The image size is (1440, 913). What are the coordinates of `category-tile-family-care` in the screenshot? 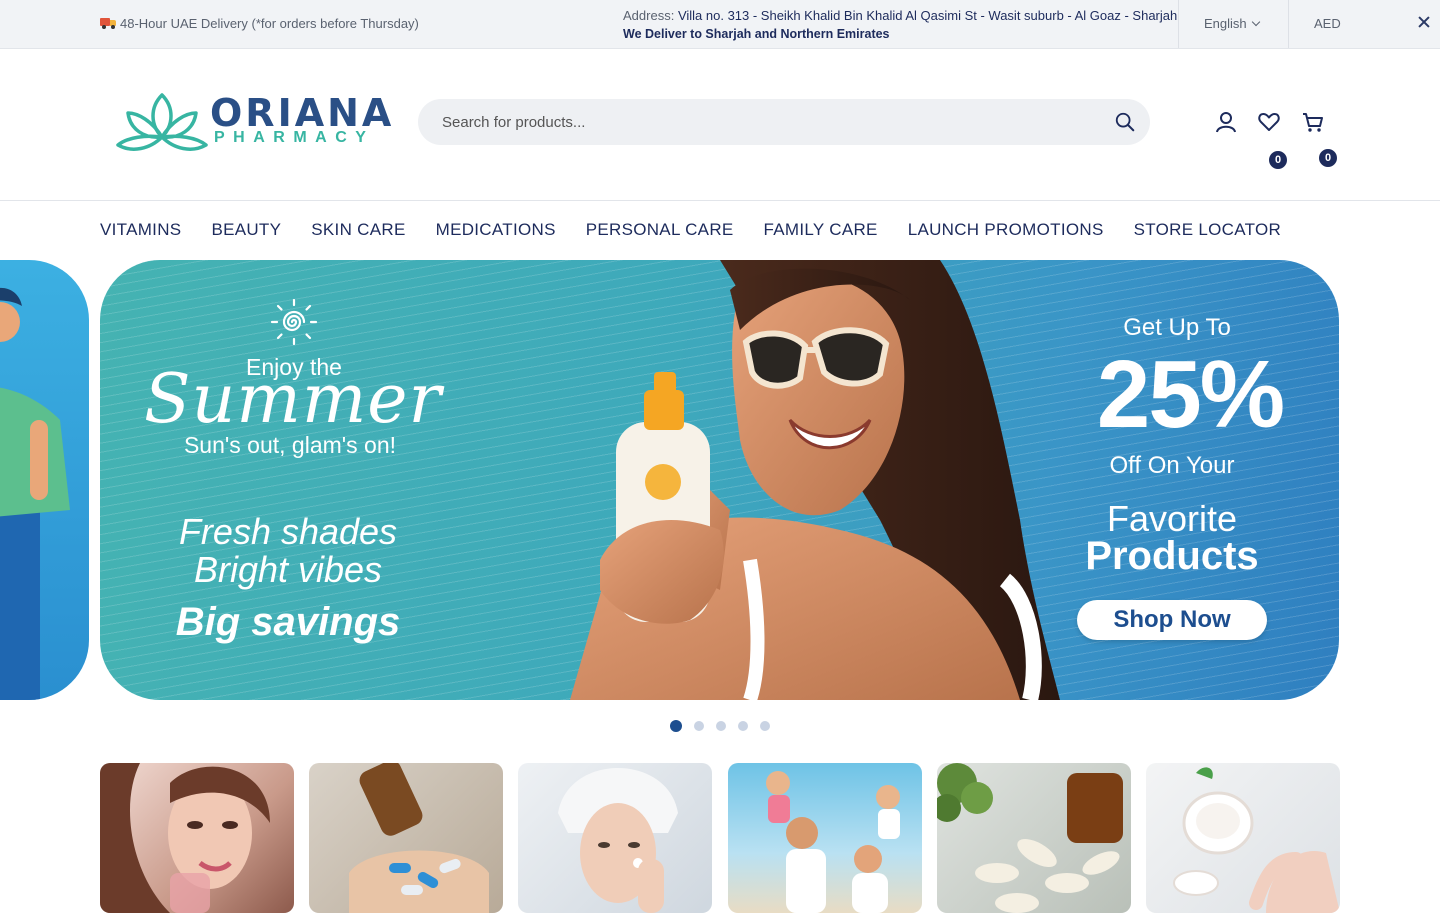 It's located at (825, 838).